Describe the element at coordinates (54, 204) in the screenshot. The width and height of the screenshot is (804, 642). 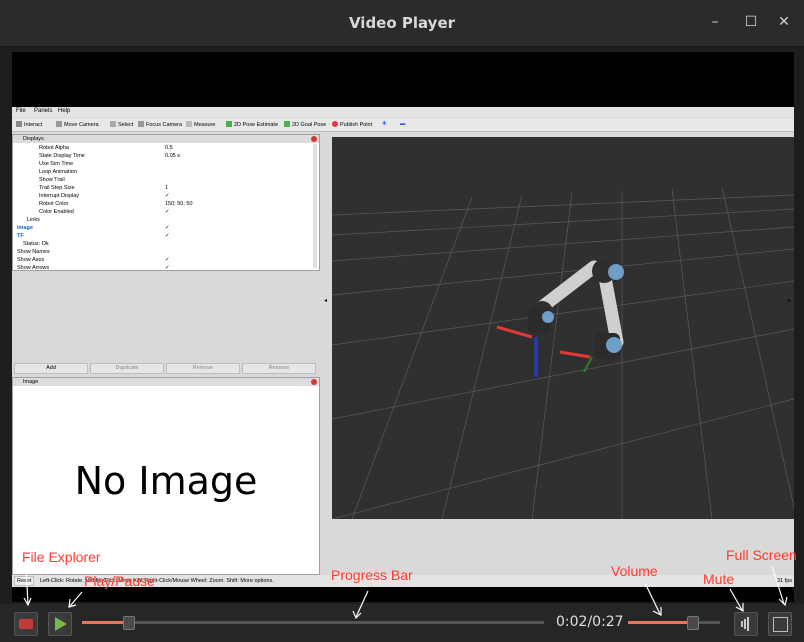
I see `property-name: Robot Color` at that location.